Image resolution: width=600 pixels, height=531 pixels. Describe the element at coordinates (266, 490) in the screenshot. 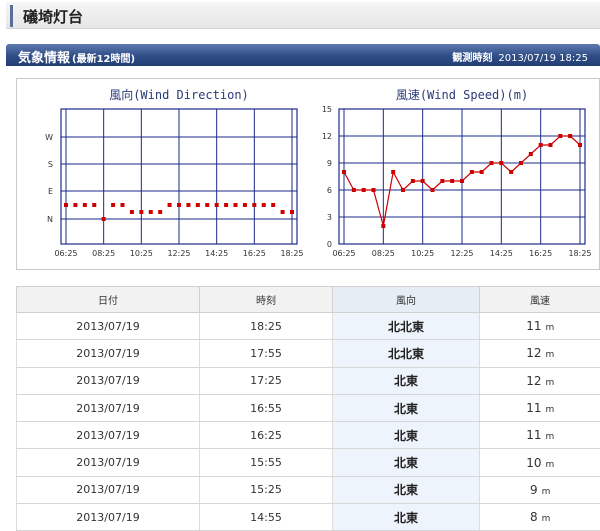

I see `cell-time: 15:25` at that location.